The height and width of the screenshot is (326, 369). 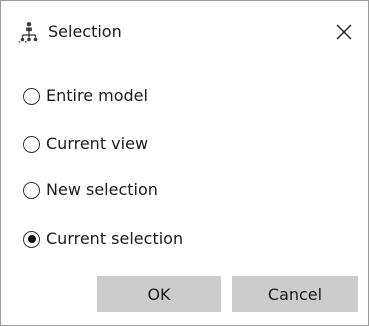 I want to click on option-current-view: Current view, so click(x=85, y=144).